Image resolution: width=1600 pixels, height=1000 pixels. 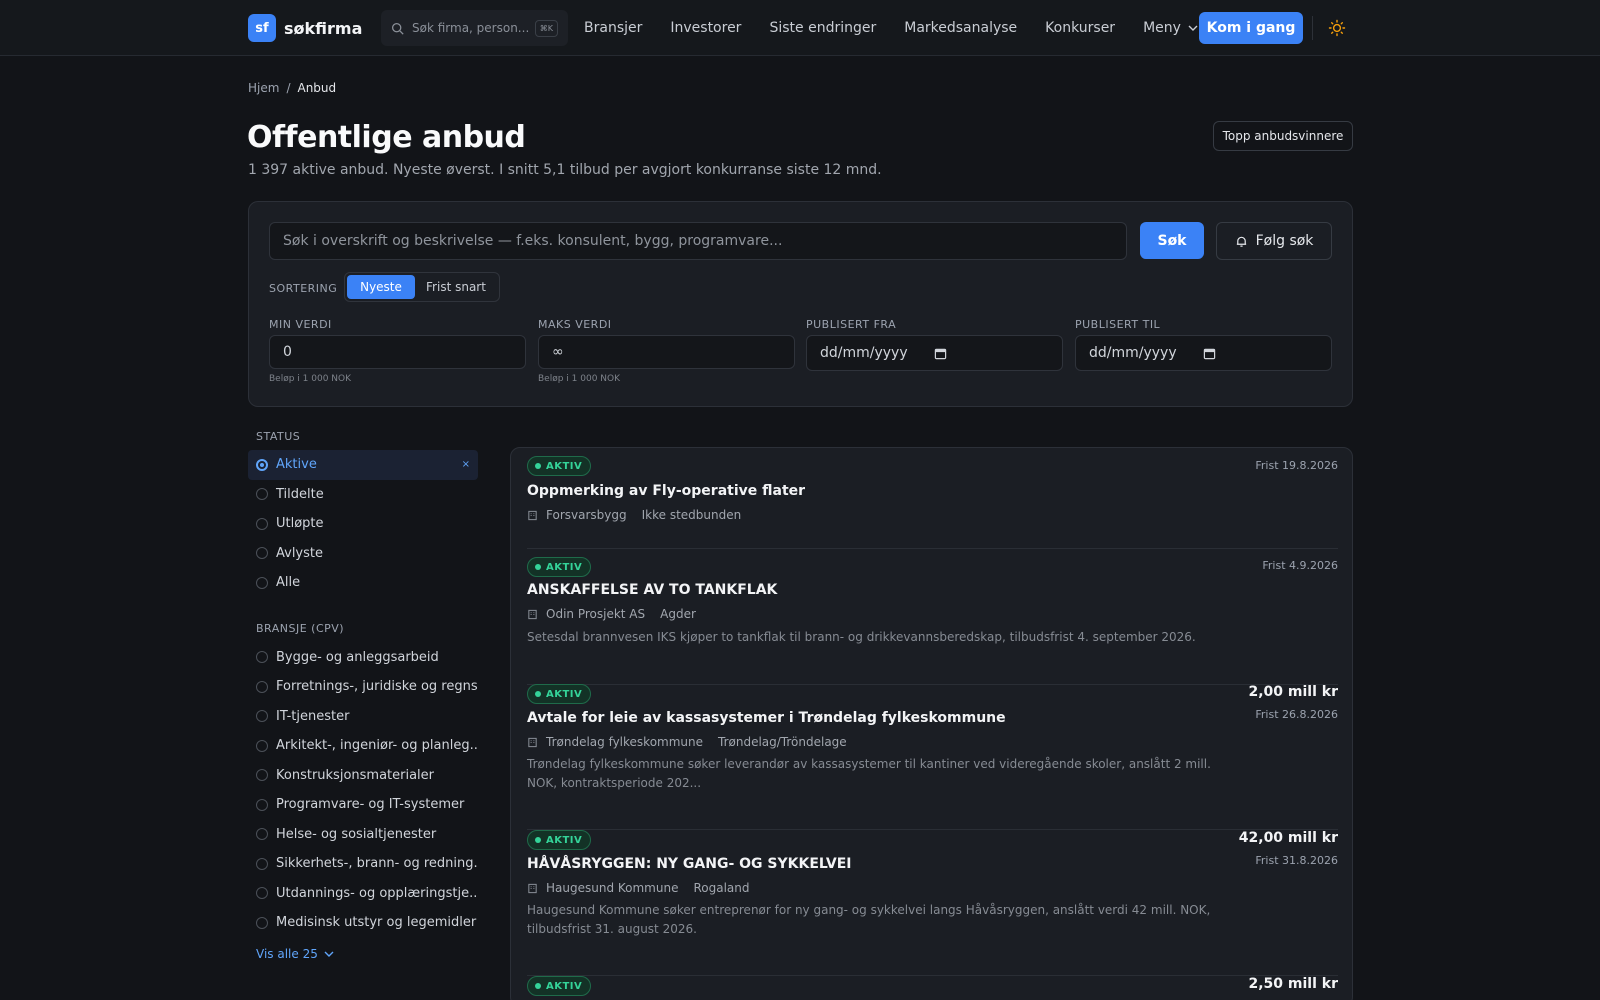 What do you see at coordinates (1274, 241) in the screenshot?
I see `follow-search-button: Følg søk` at bounding box center [1274, 241].